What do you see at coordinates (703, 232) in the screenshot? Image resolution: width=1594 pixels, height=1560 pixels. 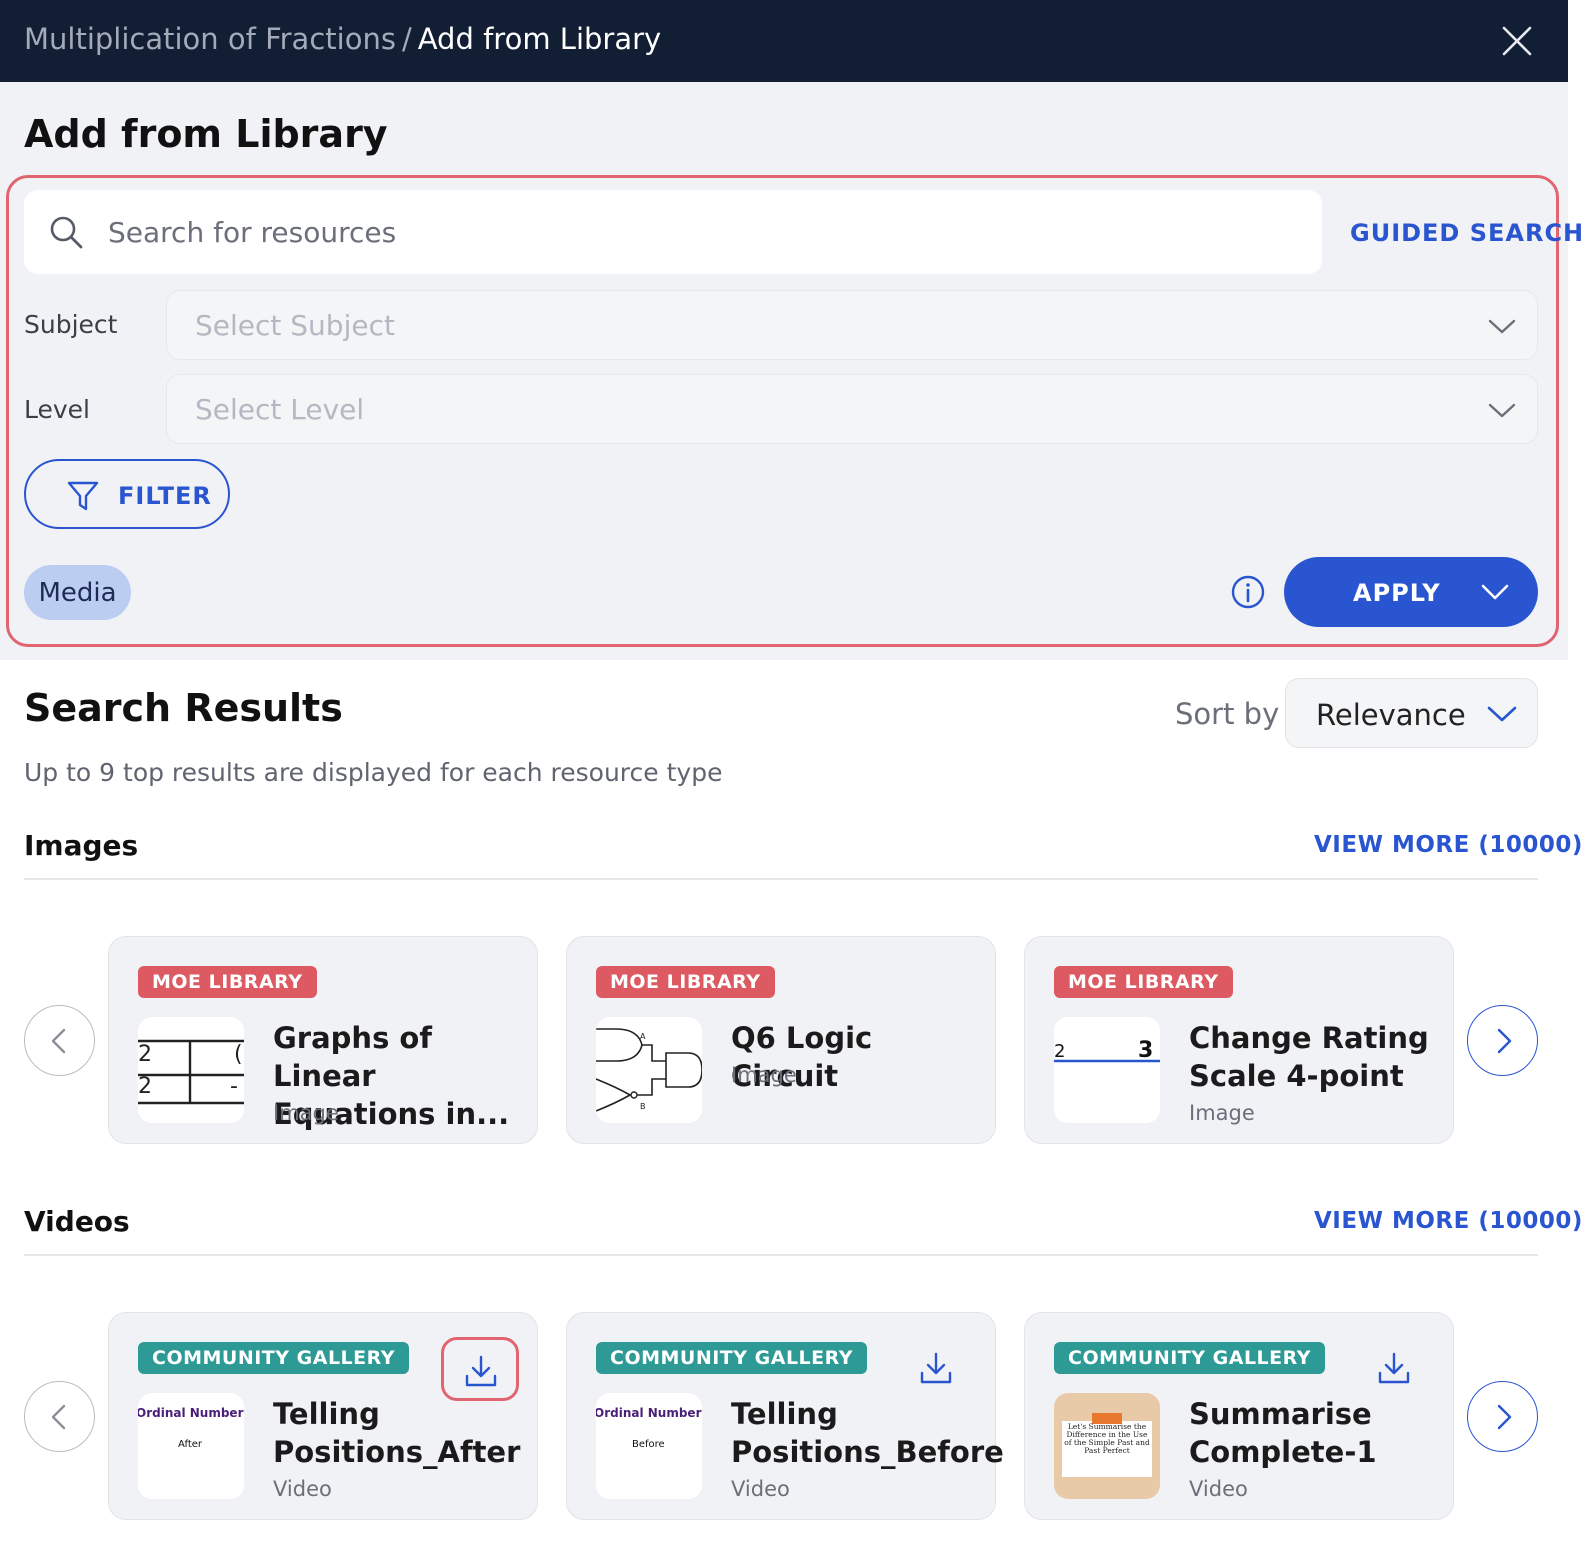 I see `search-input` at bounding box center [703, 232].